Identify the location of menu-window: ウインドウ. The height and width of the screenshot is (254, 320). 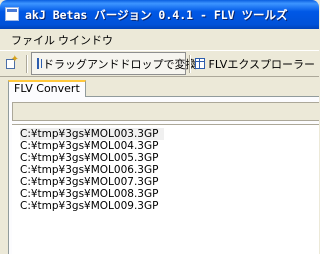
(85, 40).